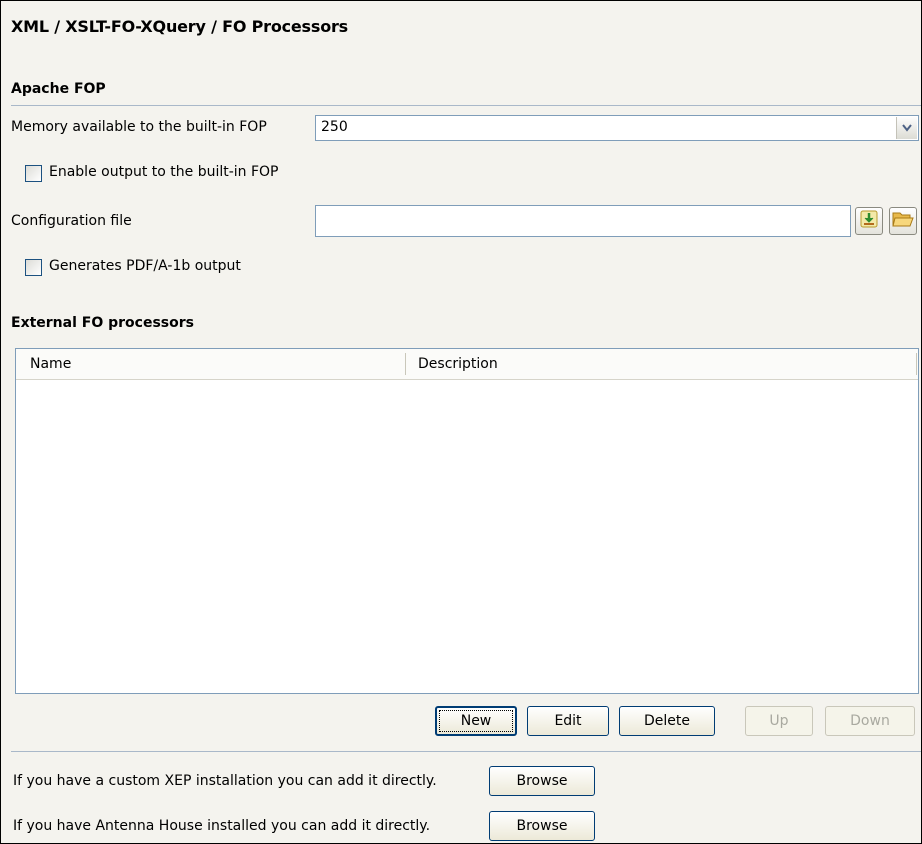 This screenshot has height=844, width=922. Describe the element at coordinates (617, 128) in the screenshot. I see `memory-combobox: 250` at that location.